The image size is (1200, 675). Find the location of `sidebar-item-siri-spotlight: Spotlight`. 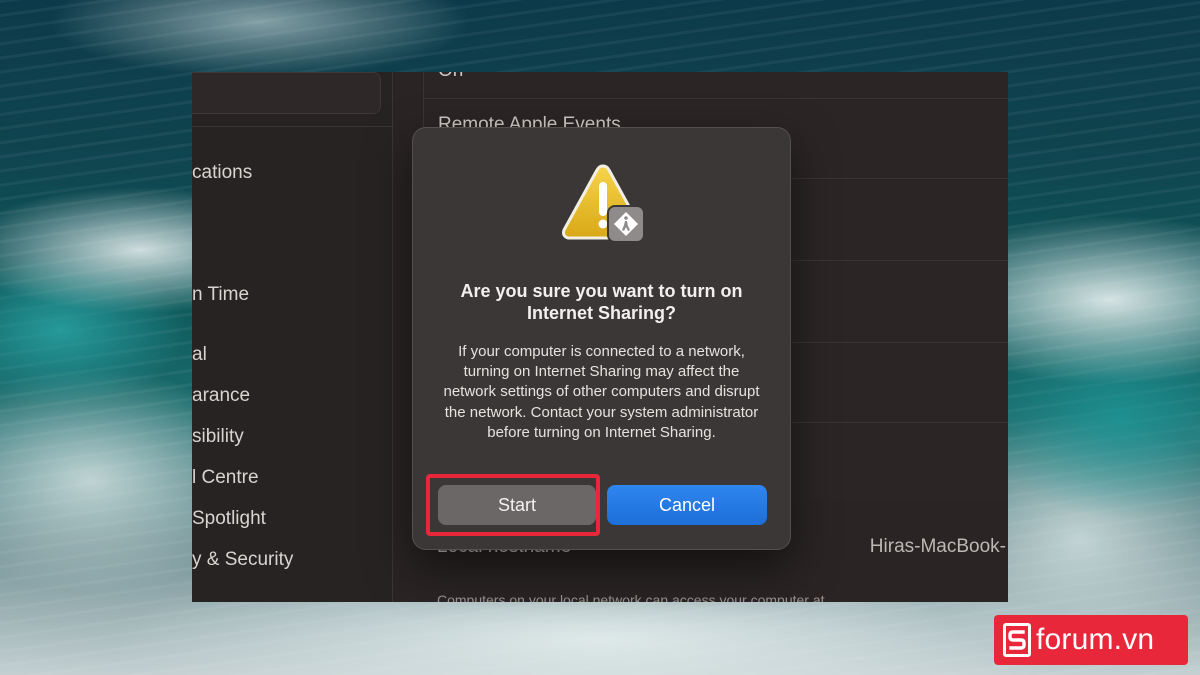

sidebar-item-siri-spotlight: Spotlight is located at coordinates (229, 519).